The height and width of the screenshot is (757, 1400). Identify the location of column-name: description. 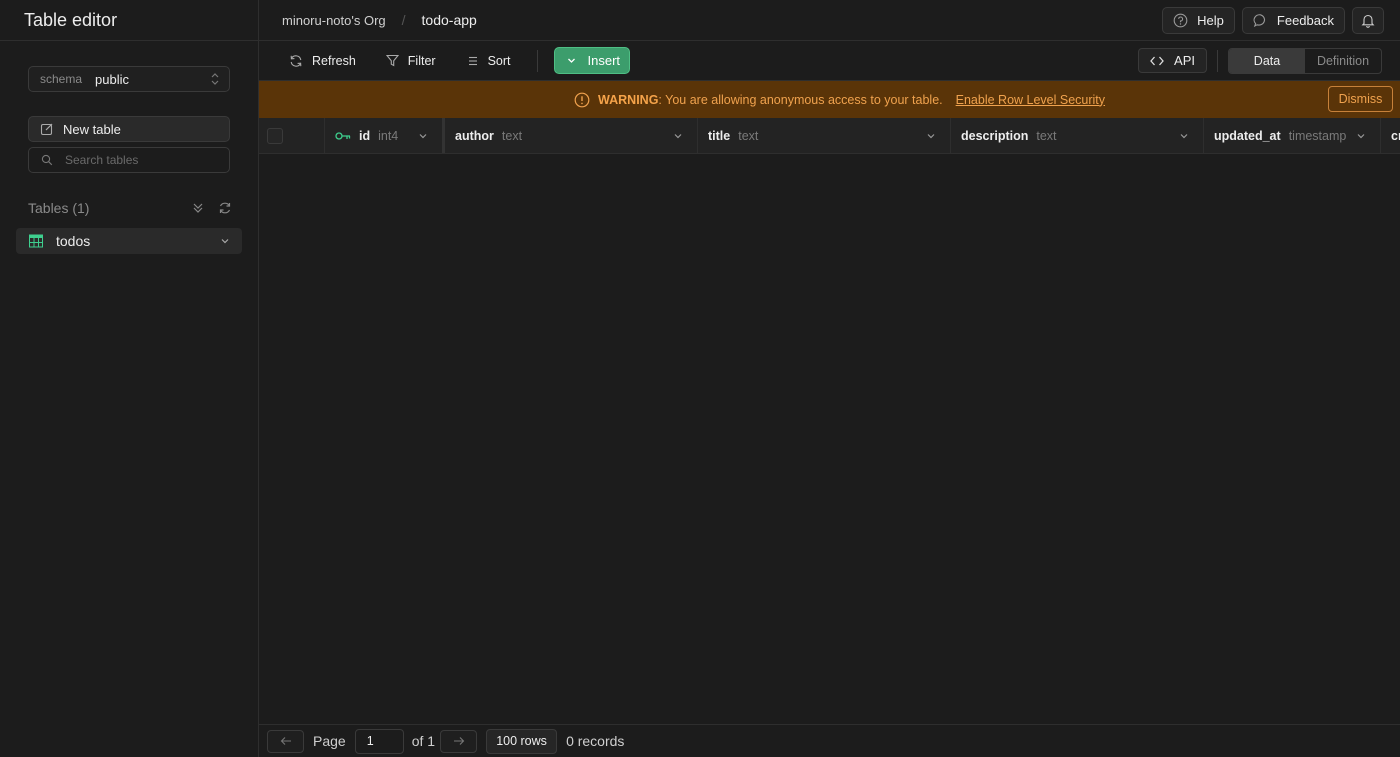
(995, 136).